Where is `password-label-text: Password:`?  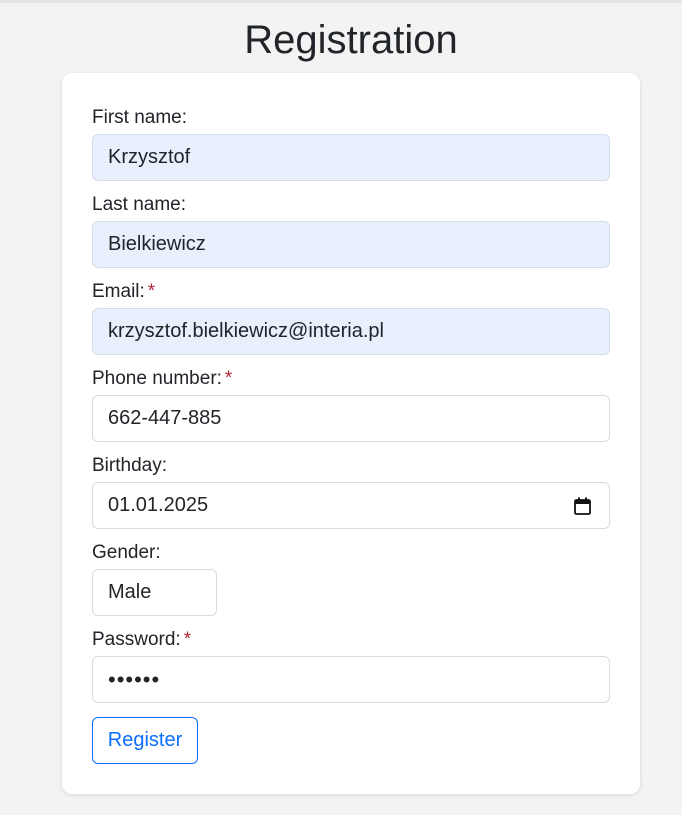
password-label-text: Password: is located at coordinates (136, 639).